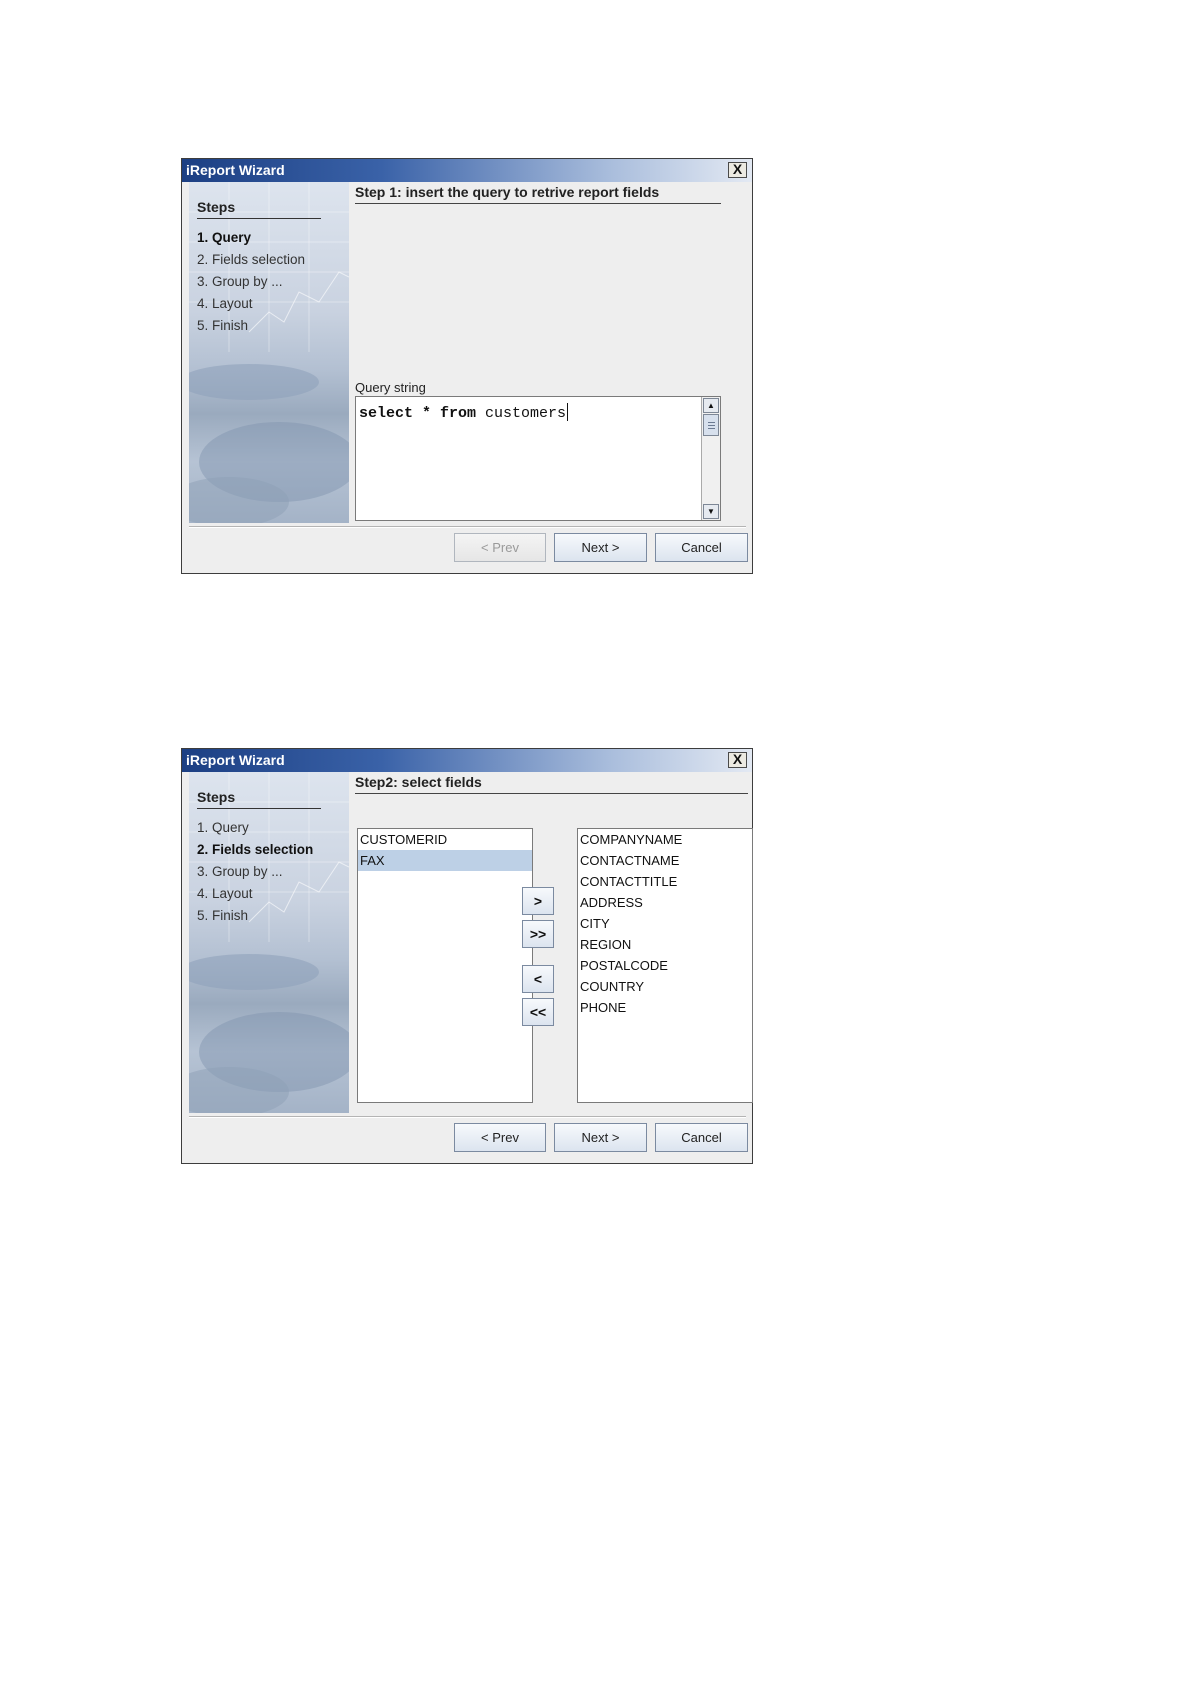 The height and width of the screenshot is (1685, 1192). What do you see at coordinates (390, 387) in the screenshot?
I see `query-string-label: Query string` at bounding box center [390, 387].